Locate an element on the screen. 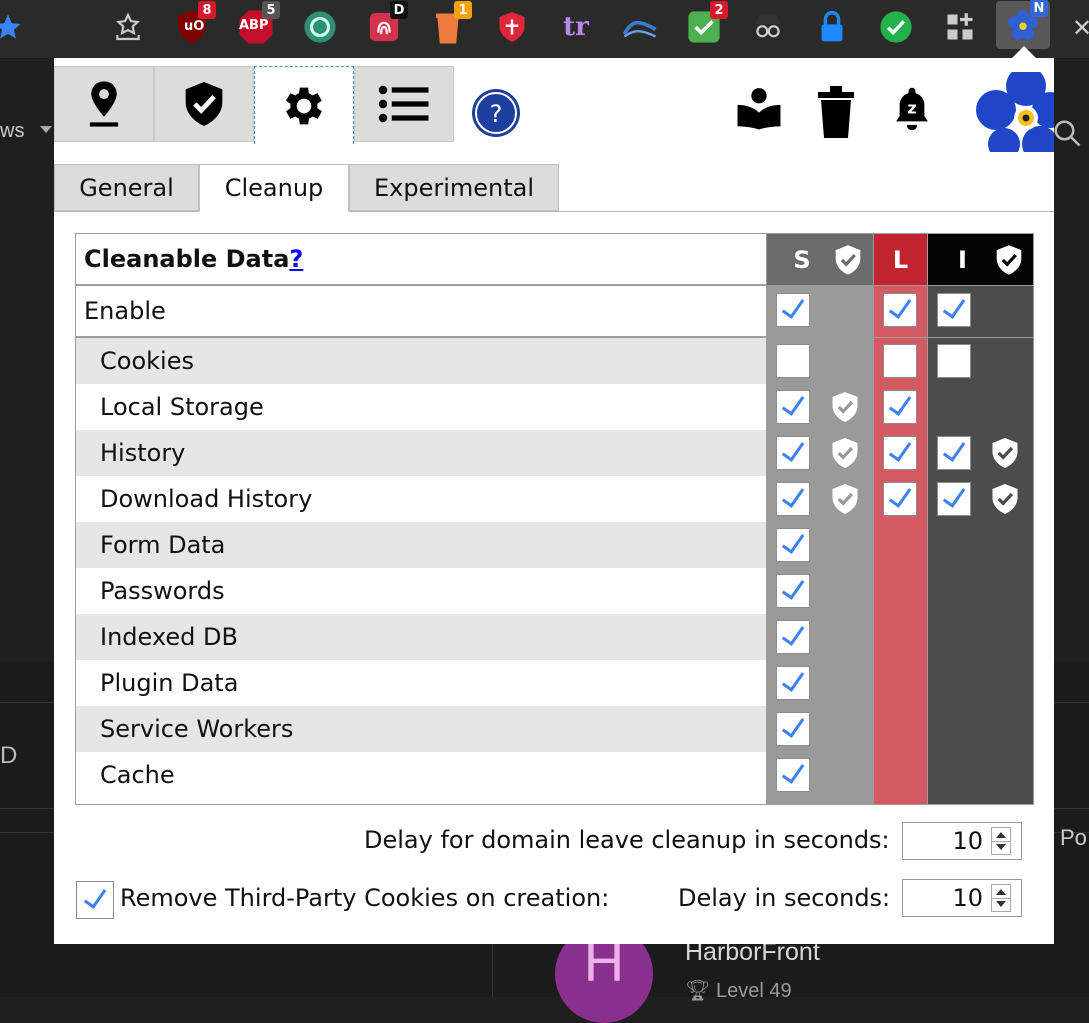  tab-experimental: Experimental is located at coordinates (454, 187).